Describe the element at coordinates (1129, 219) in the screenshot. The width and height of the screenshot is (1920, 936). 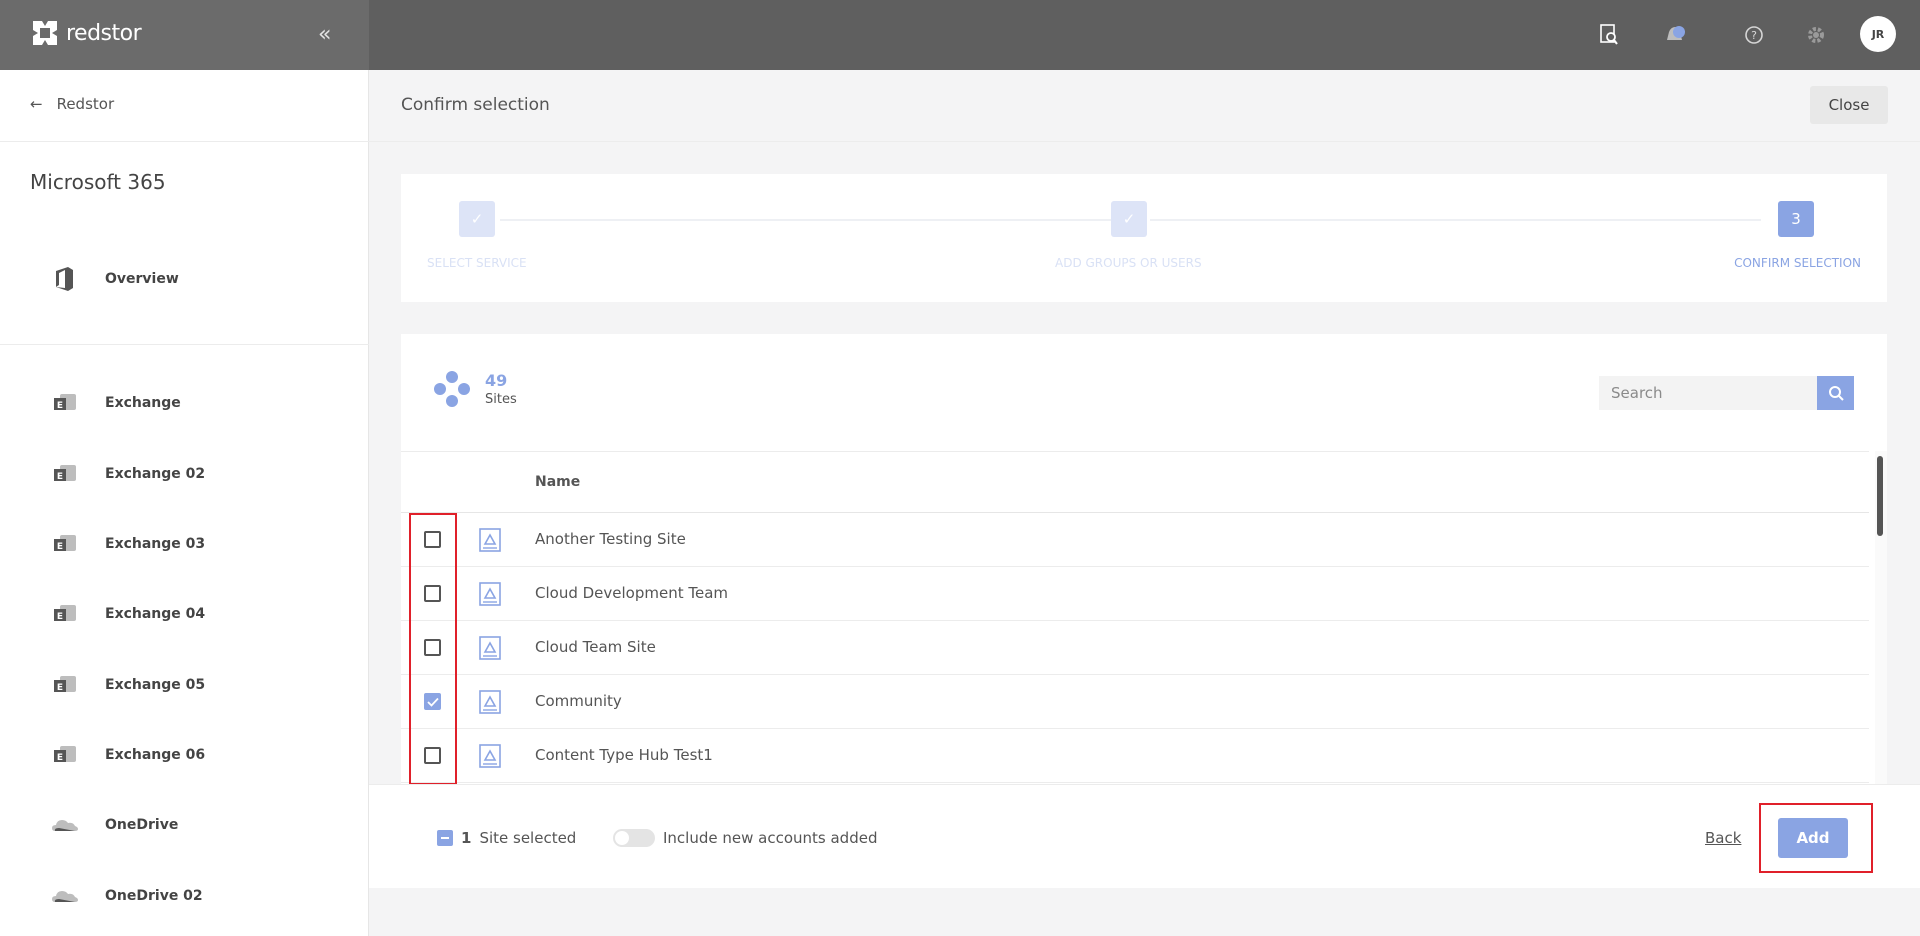
I see `step-2-marker: ✓` at that location.